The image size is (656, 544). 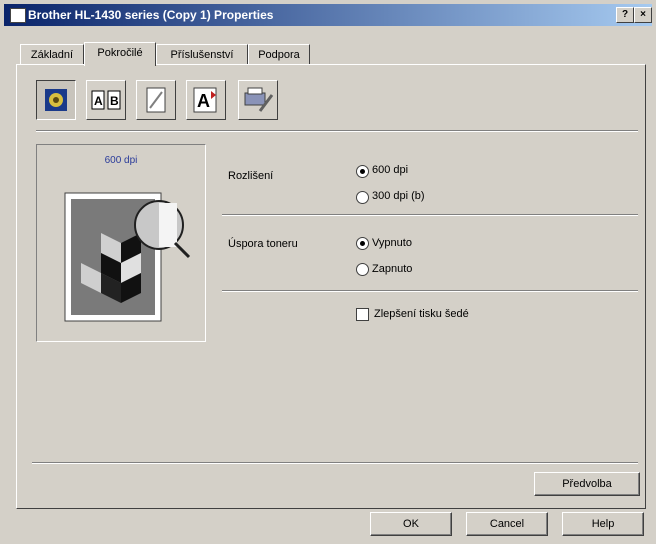 What do you see at coordinates (251, 176) in the screenshot?
I see `resolution-label: Rozlišení` at bounding box center [251, 176].